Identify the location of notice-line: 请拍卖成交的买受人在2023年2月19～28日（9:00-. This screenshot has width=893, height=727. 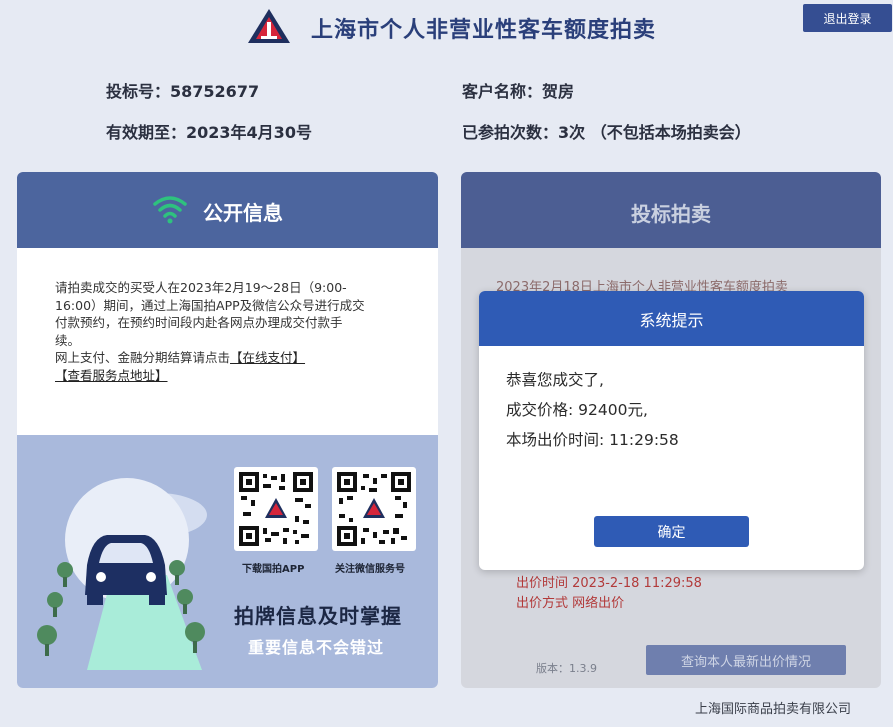
(201, 287).